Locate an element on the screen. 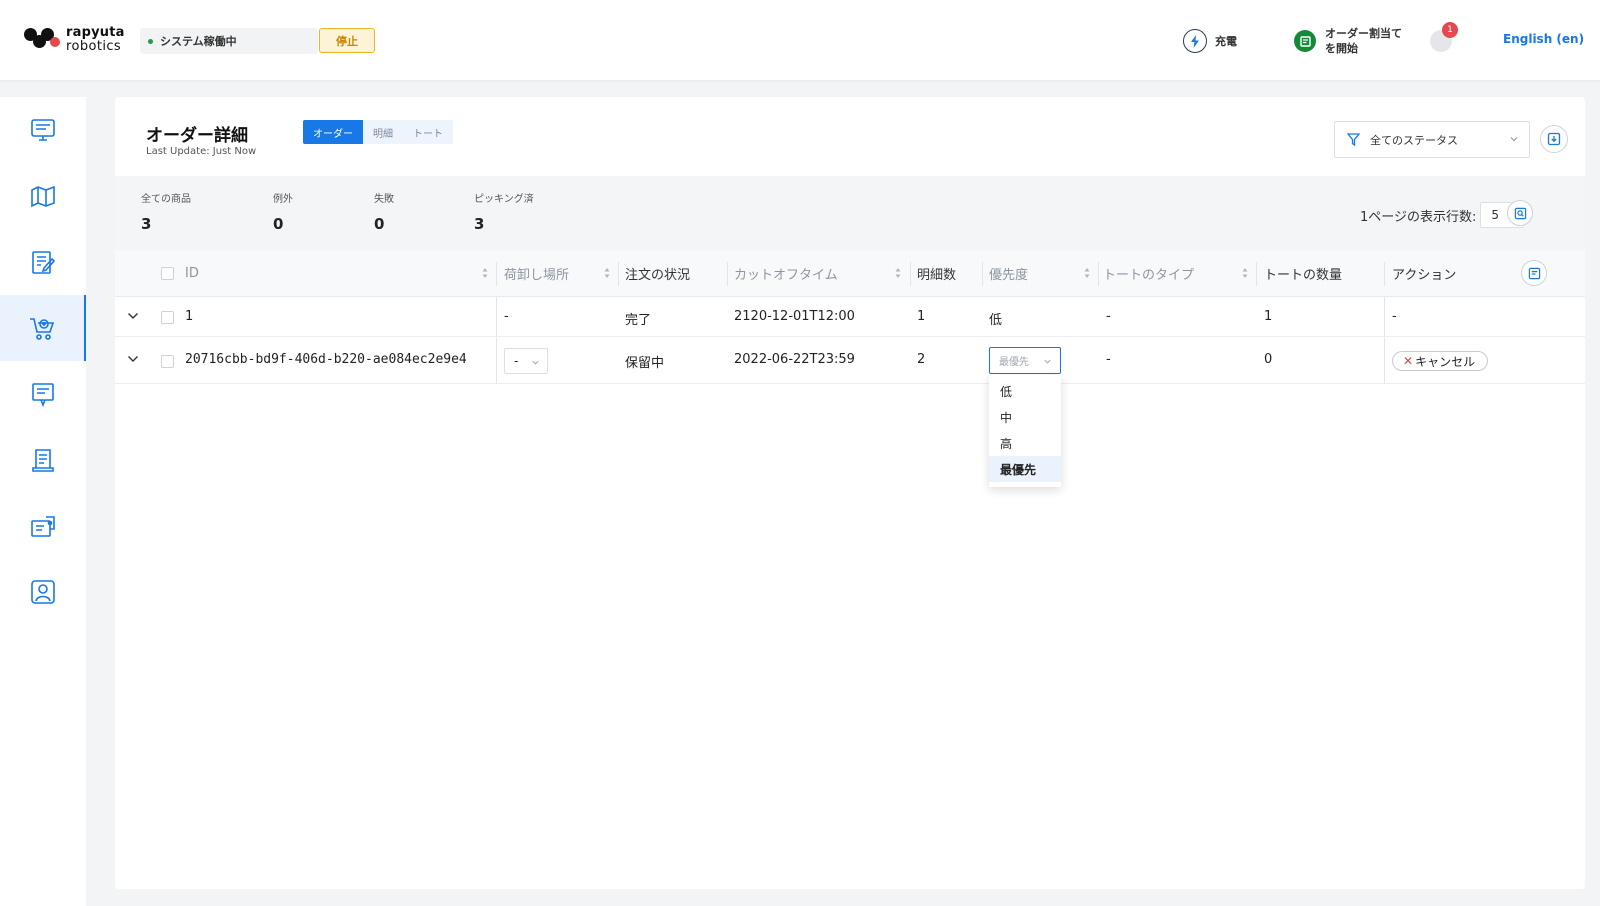 Image resolution: width=1600 pixels, height=906 pixels. dashboard-icon is located at coordinates (43, 130).